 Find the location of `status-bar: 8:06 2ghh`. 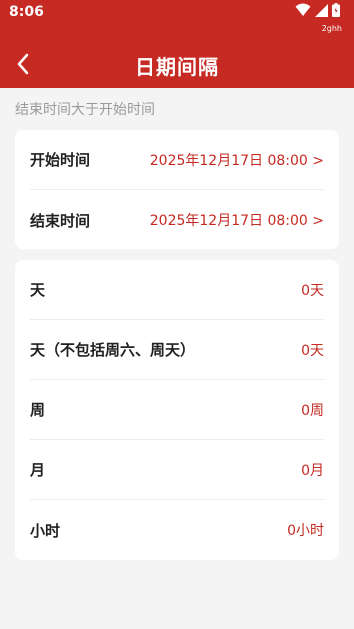

status-bar: 8:06 2ghh is located at coordinates (177, 20).